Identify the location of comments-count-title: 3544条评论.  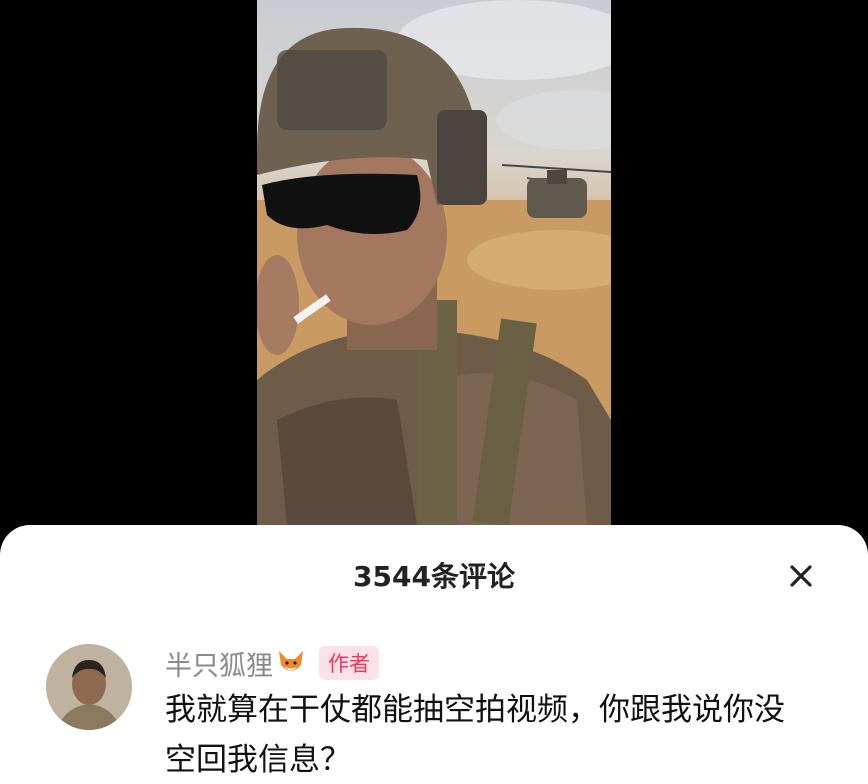
(434, 576).